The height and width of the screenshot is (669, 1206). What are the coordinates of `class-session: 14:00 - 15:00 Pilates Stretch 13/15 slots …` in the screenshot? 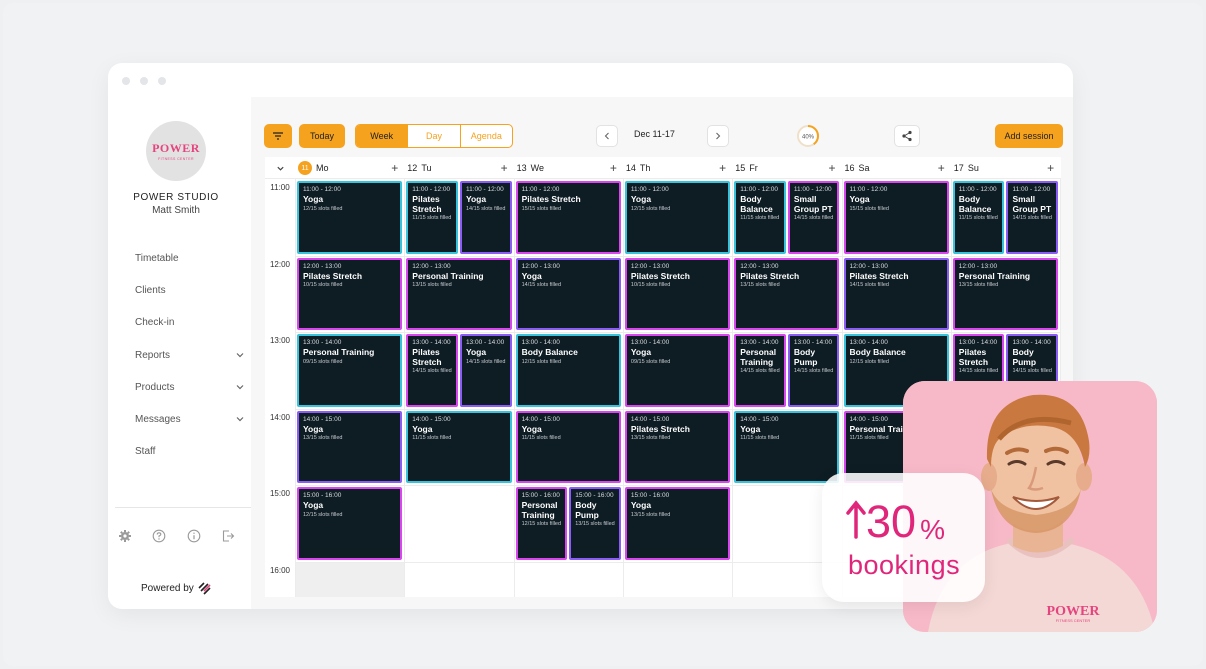 It's located at (677, 446).